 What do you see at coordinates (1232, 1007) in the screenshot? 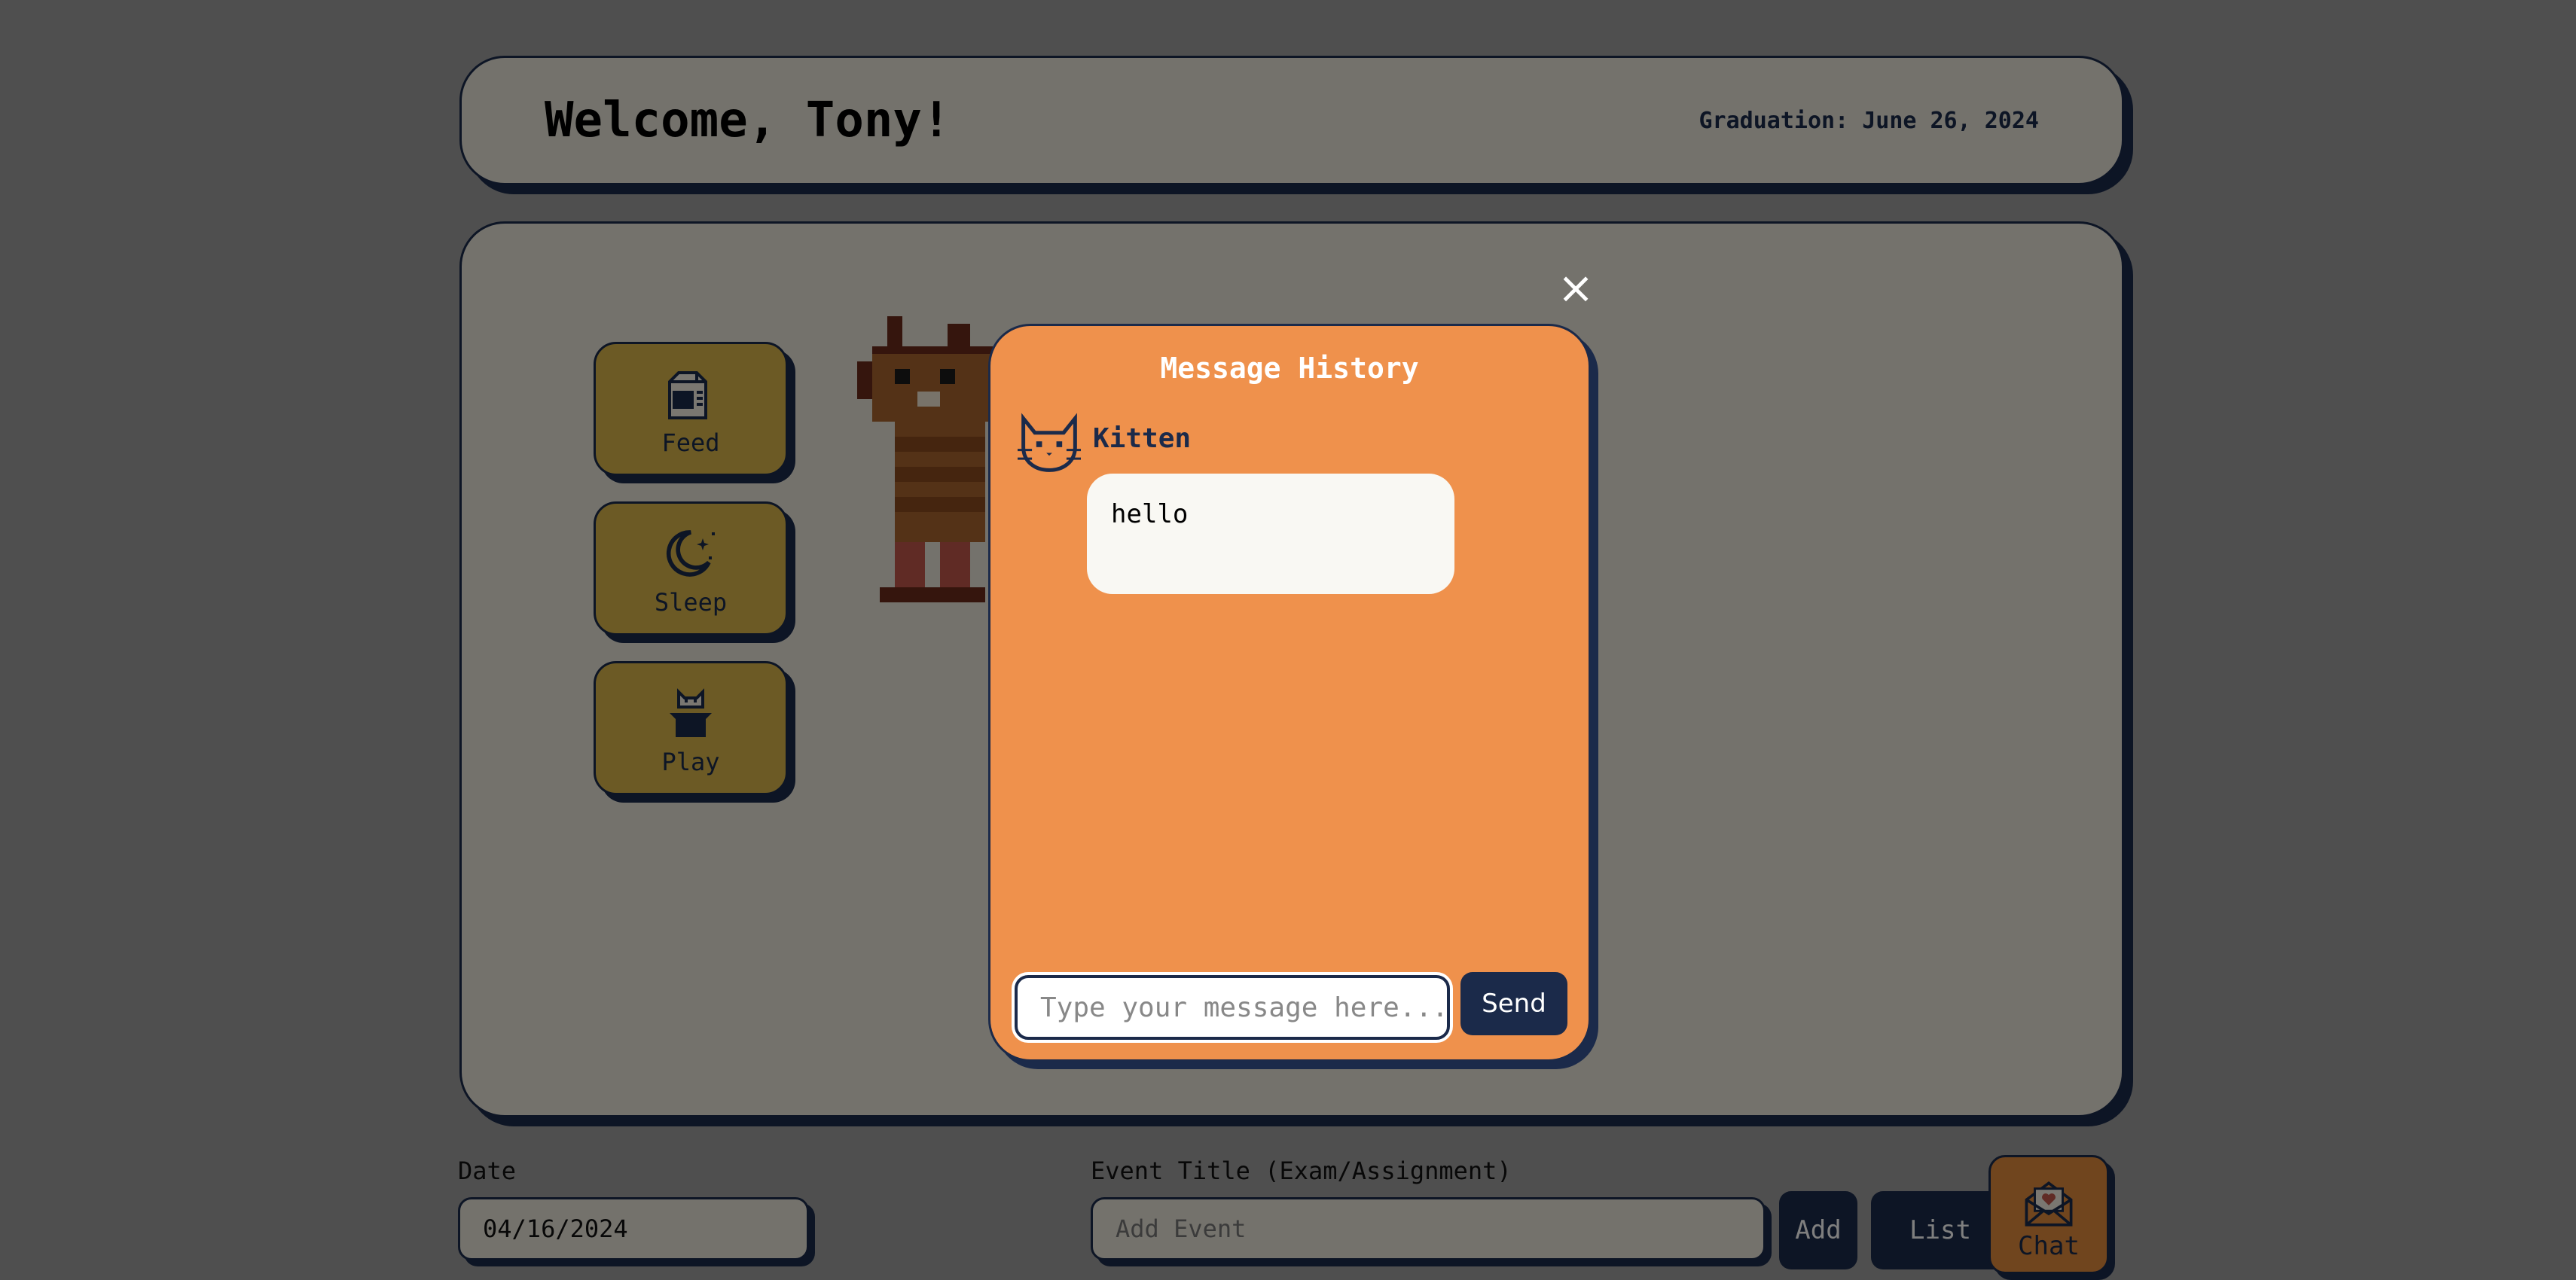
I see `message-input` at bounding box center [1232, 1007].